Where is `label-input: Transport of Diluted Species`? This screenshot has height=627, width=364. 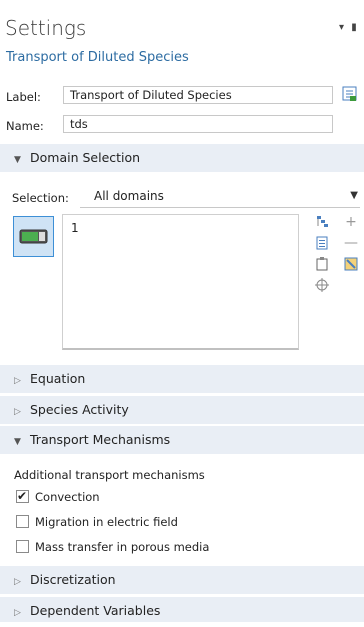
label-input: Transport of Diluted Species is located at coordinates (198, 95).